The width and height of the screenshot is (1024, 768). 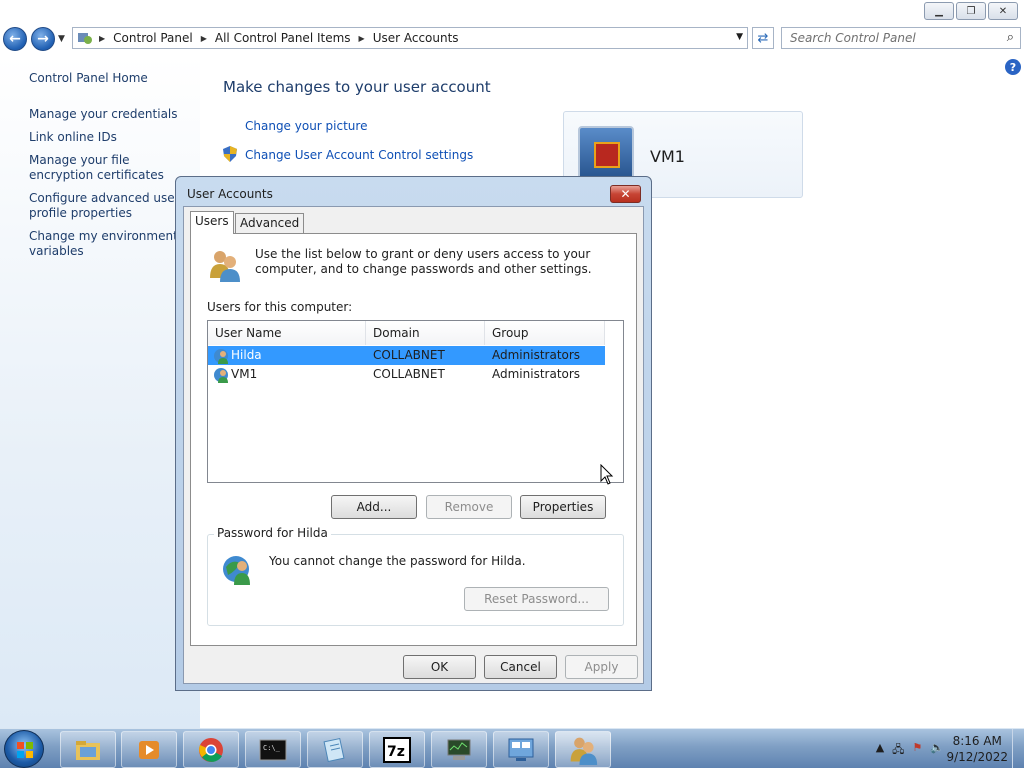 What do you see at coordinates (563, 507) in the screenshot?
I see `properties-button: Properties` at bounding box center [563, 507].